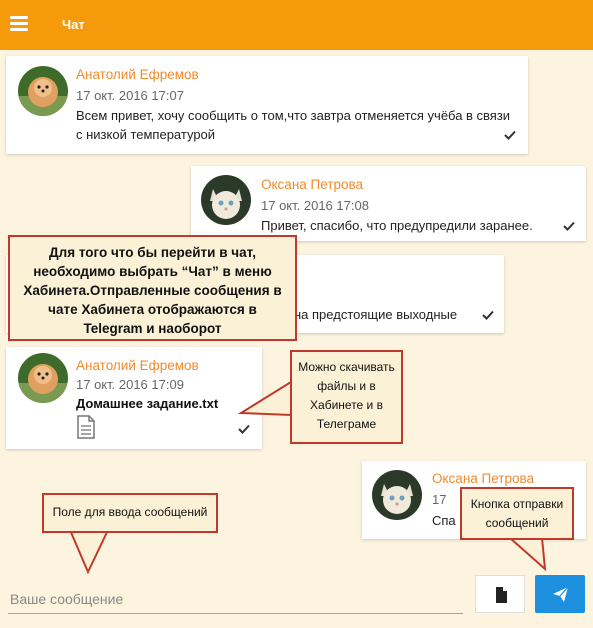  Describe the element at coordinates (444, 520) in the screenshot. I see `message-text: Спа` at that location.